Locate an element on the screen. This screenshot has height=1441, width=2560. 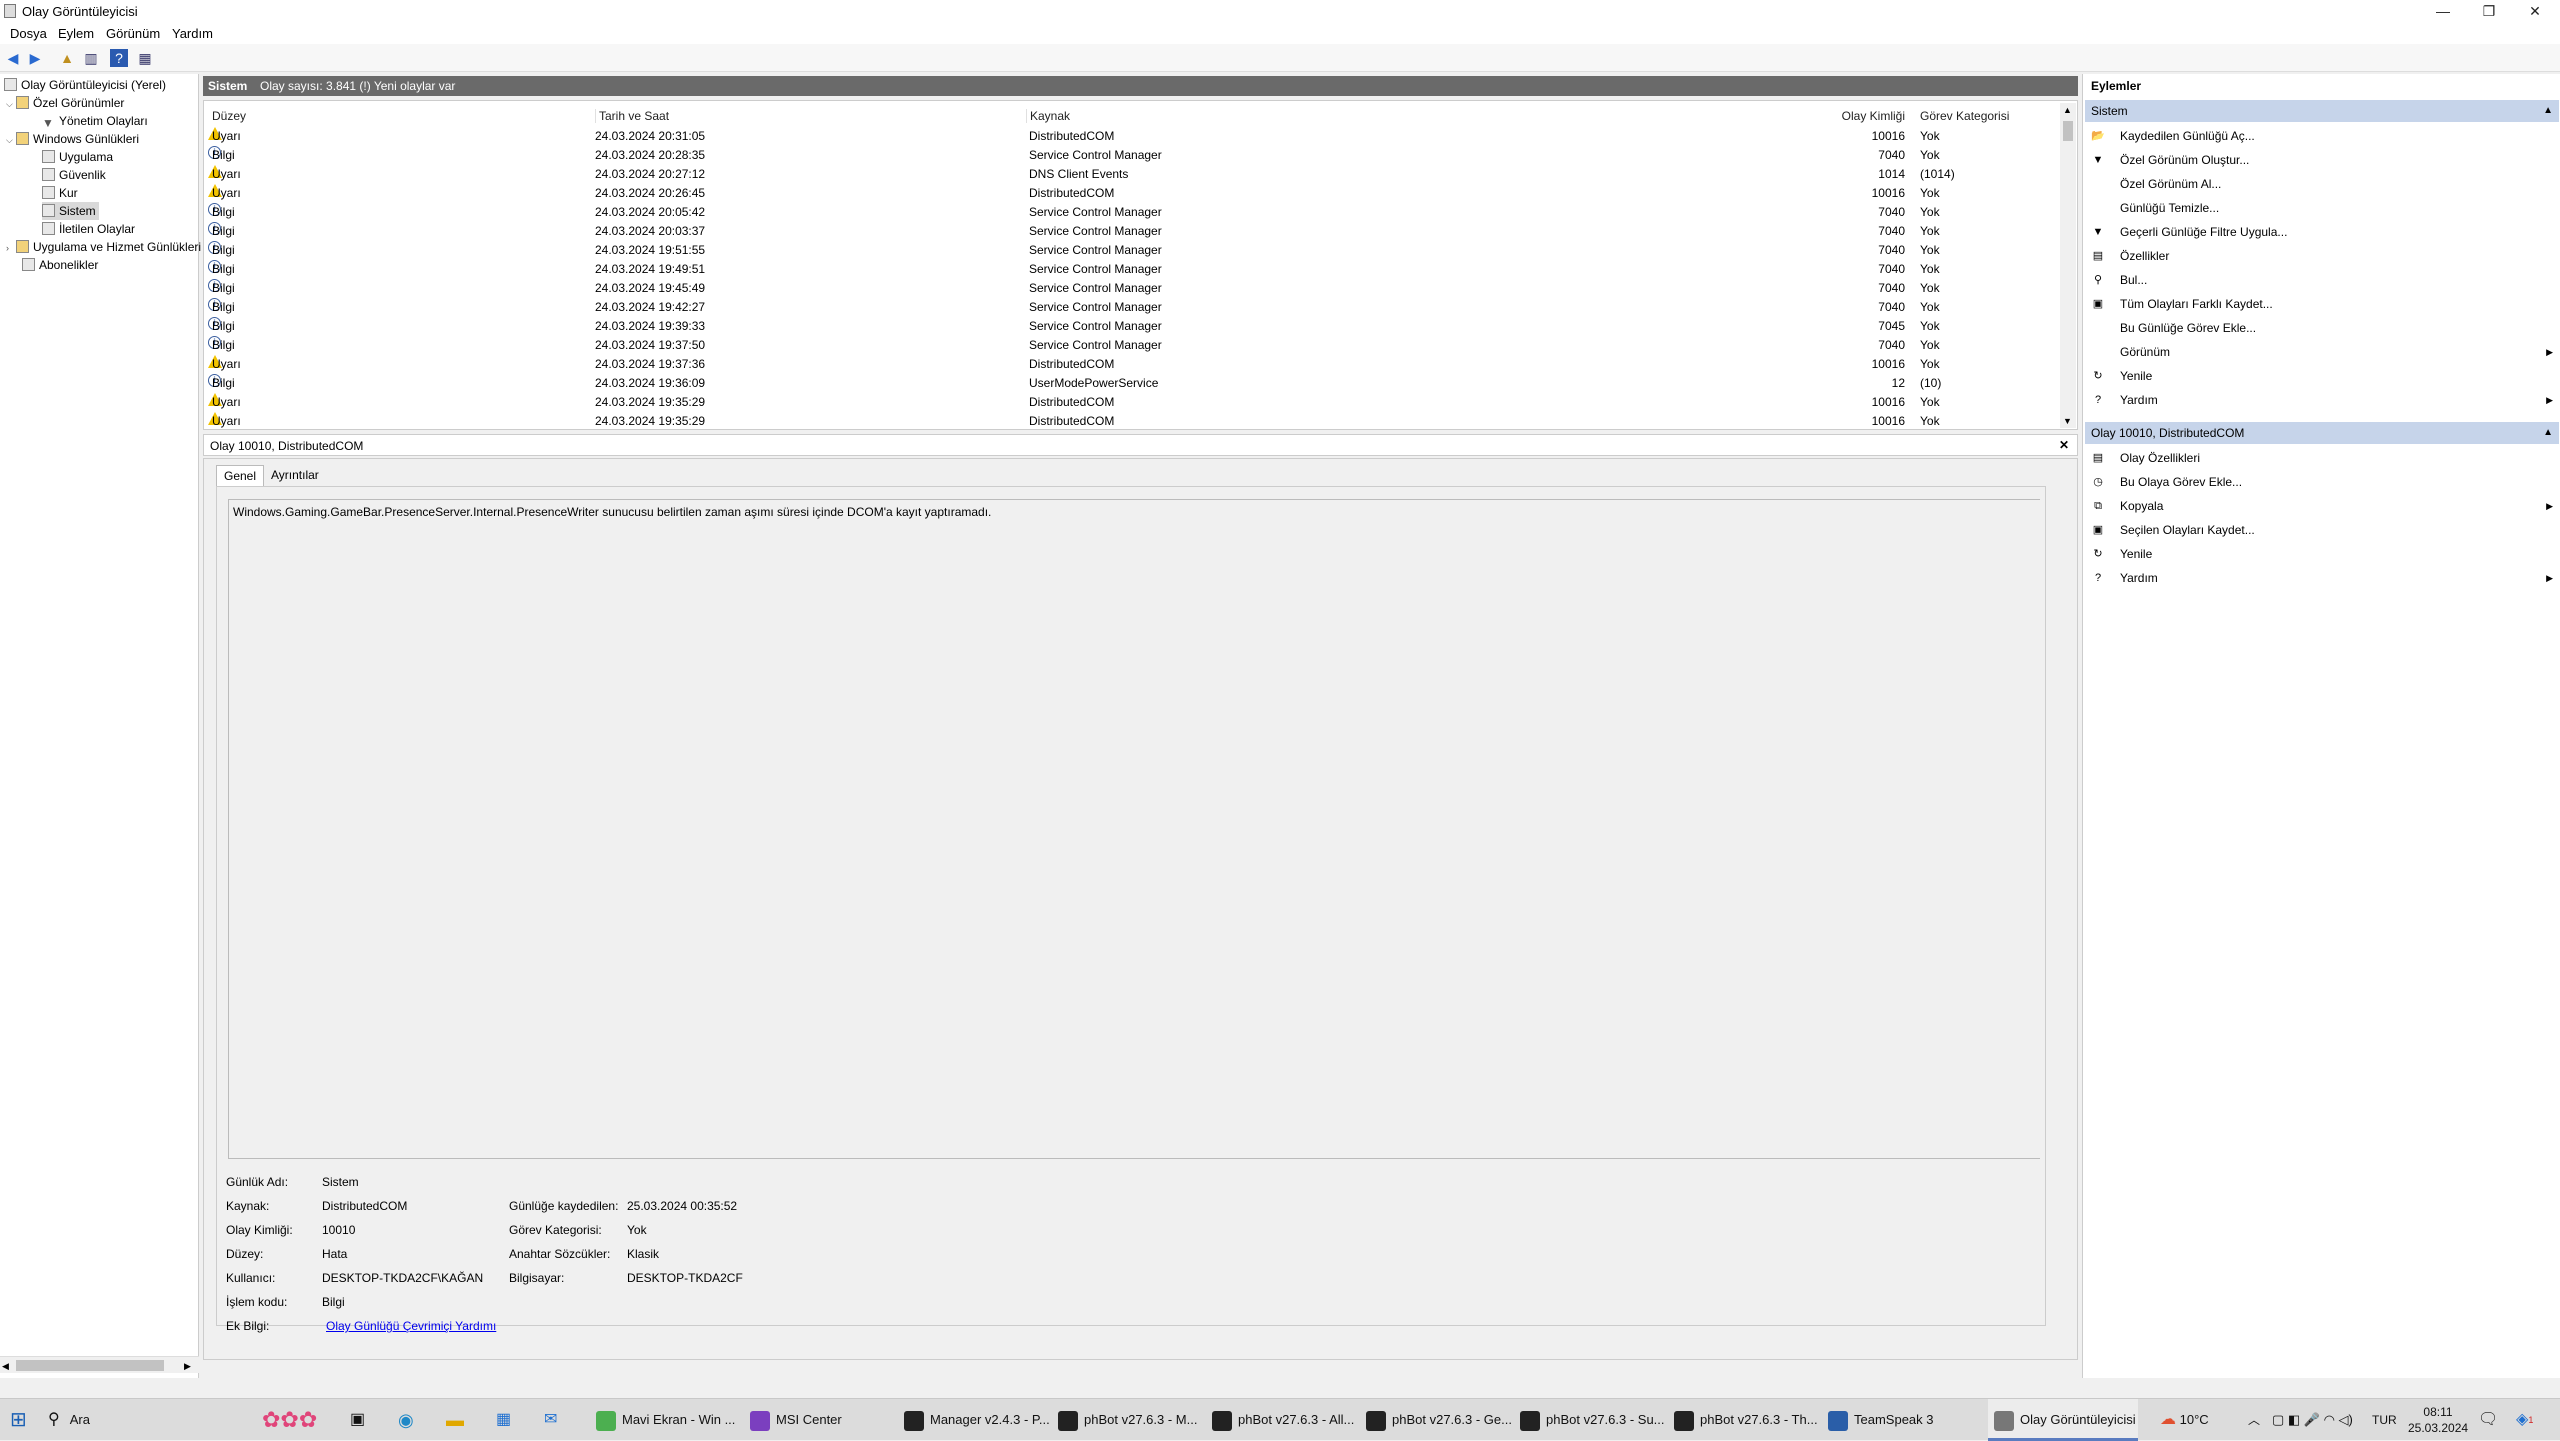
clock: 08:11 25.03.2024 is located at coordinates (2438, 1420).